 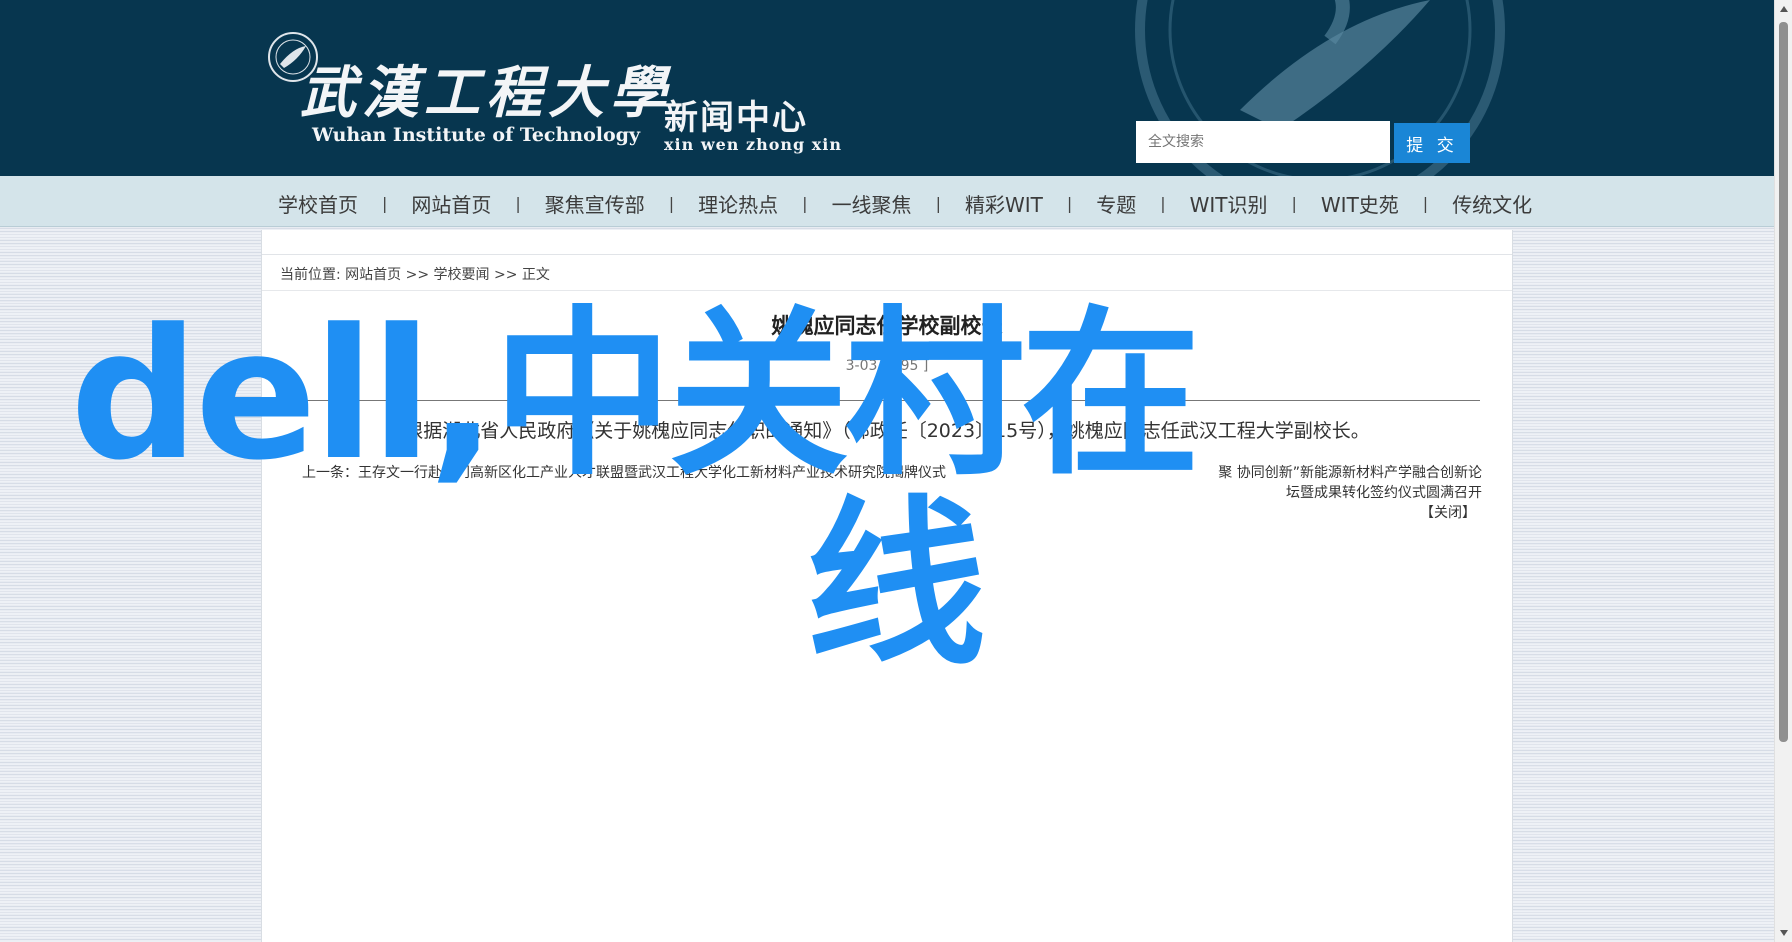 What do you see at coordinates (486, 88) in the screenshot?
I see `university-name-cn: 武漢工程大學` at bounding box center [486, 88].